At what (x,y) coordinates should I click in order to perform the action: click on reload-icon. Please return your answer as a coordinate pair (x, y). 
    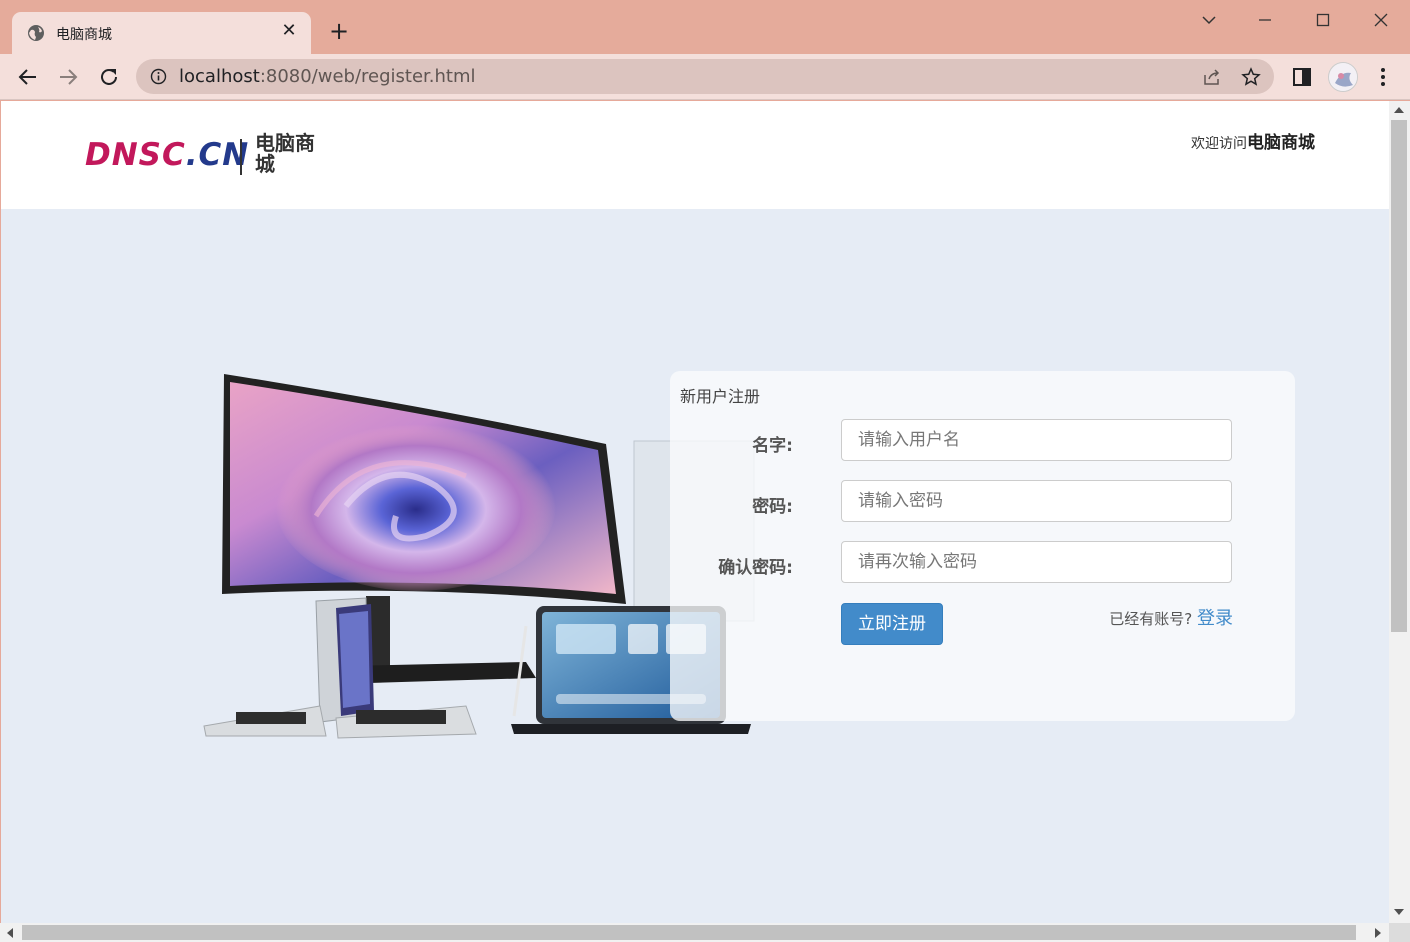
    Looking at the image, I should click on (109, 77).